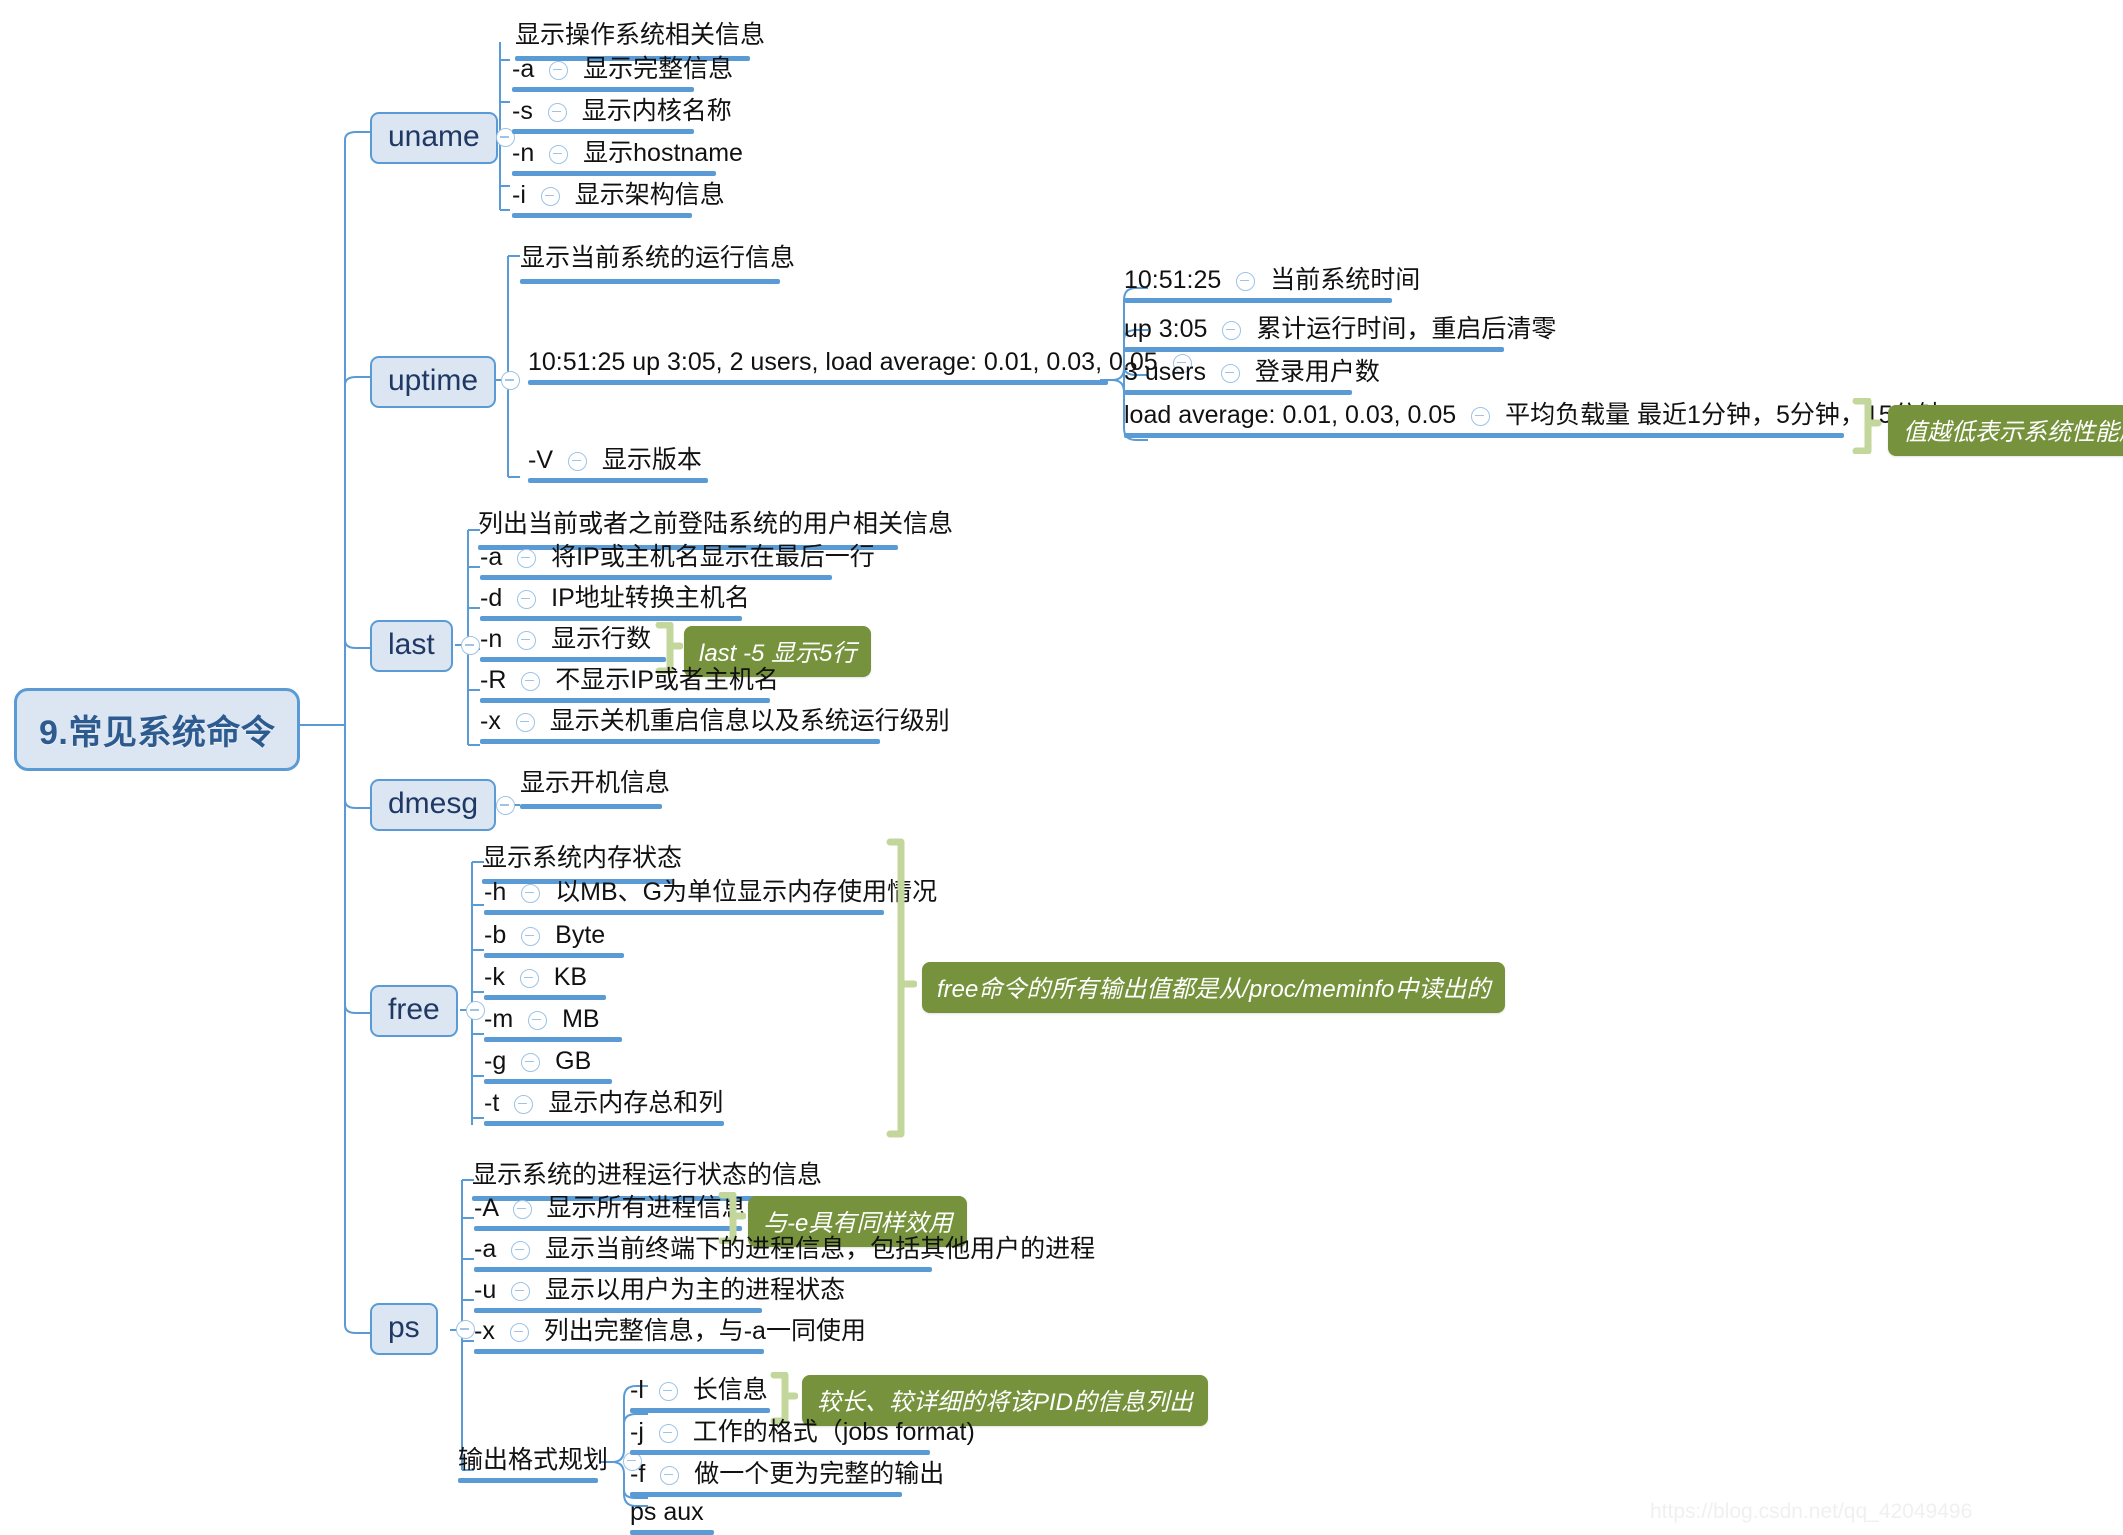  I want to click on leaf-ps-x: -x 列出完整信息，与-a一同使用, so click(670, 1336).